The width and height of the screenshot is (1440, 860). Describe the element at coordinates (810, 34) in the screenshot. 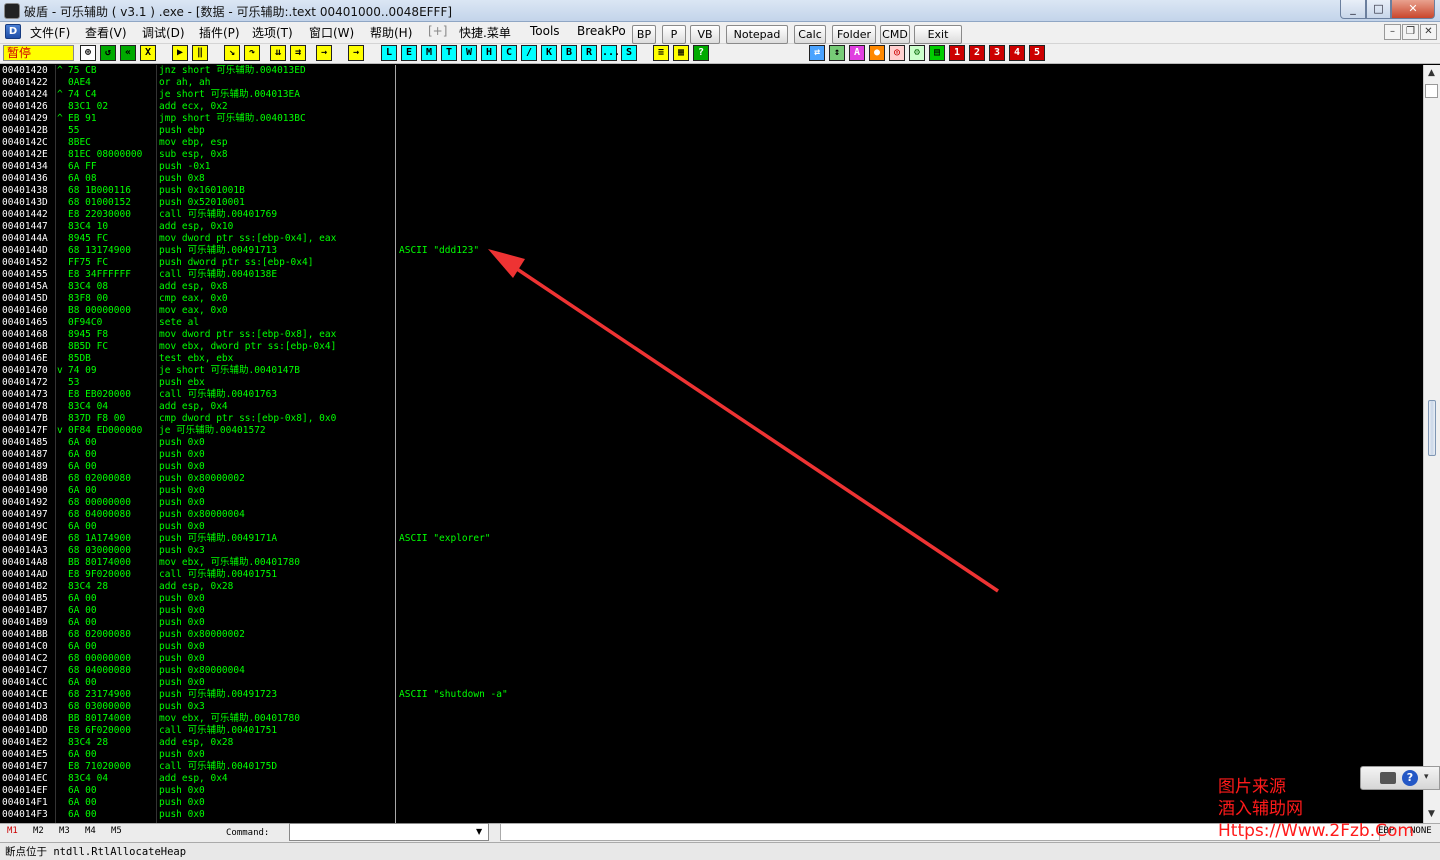

I see `calc-button: Calc` at that location.